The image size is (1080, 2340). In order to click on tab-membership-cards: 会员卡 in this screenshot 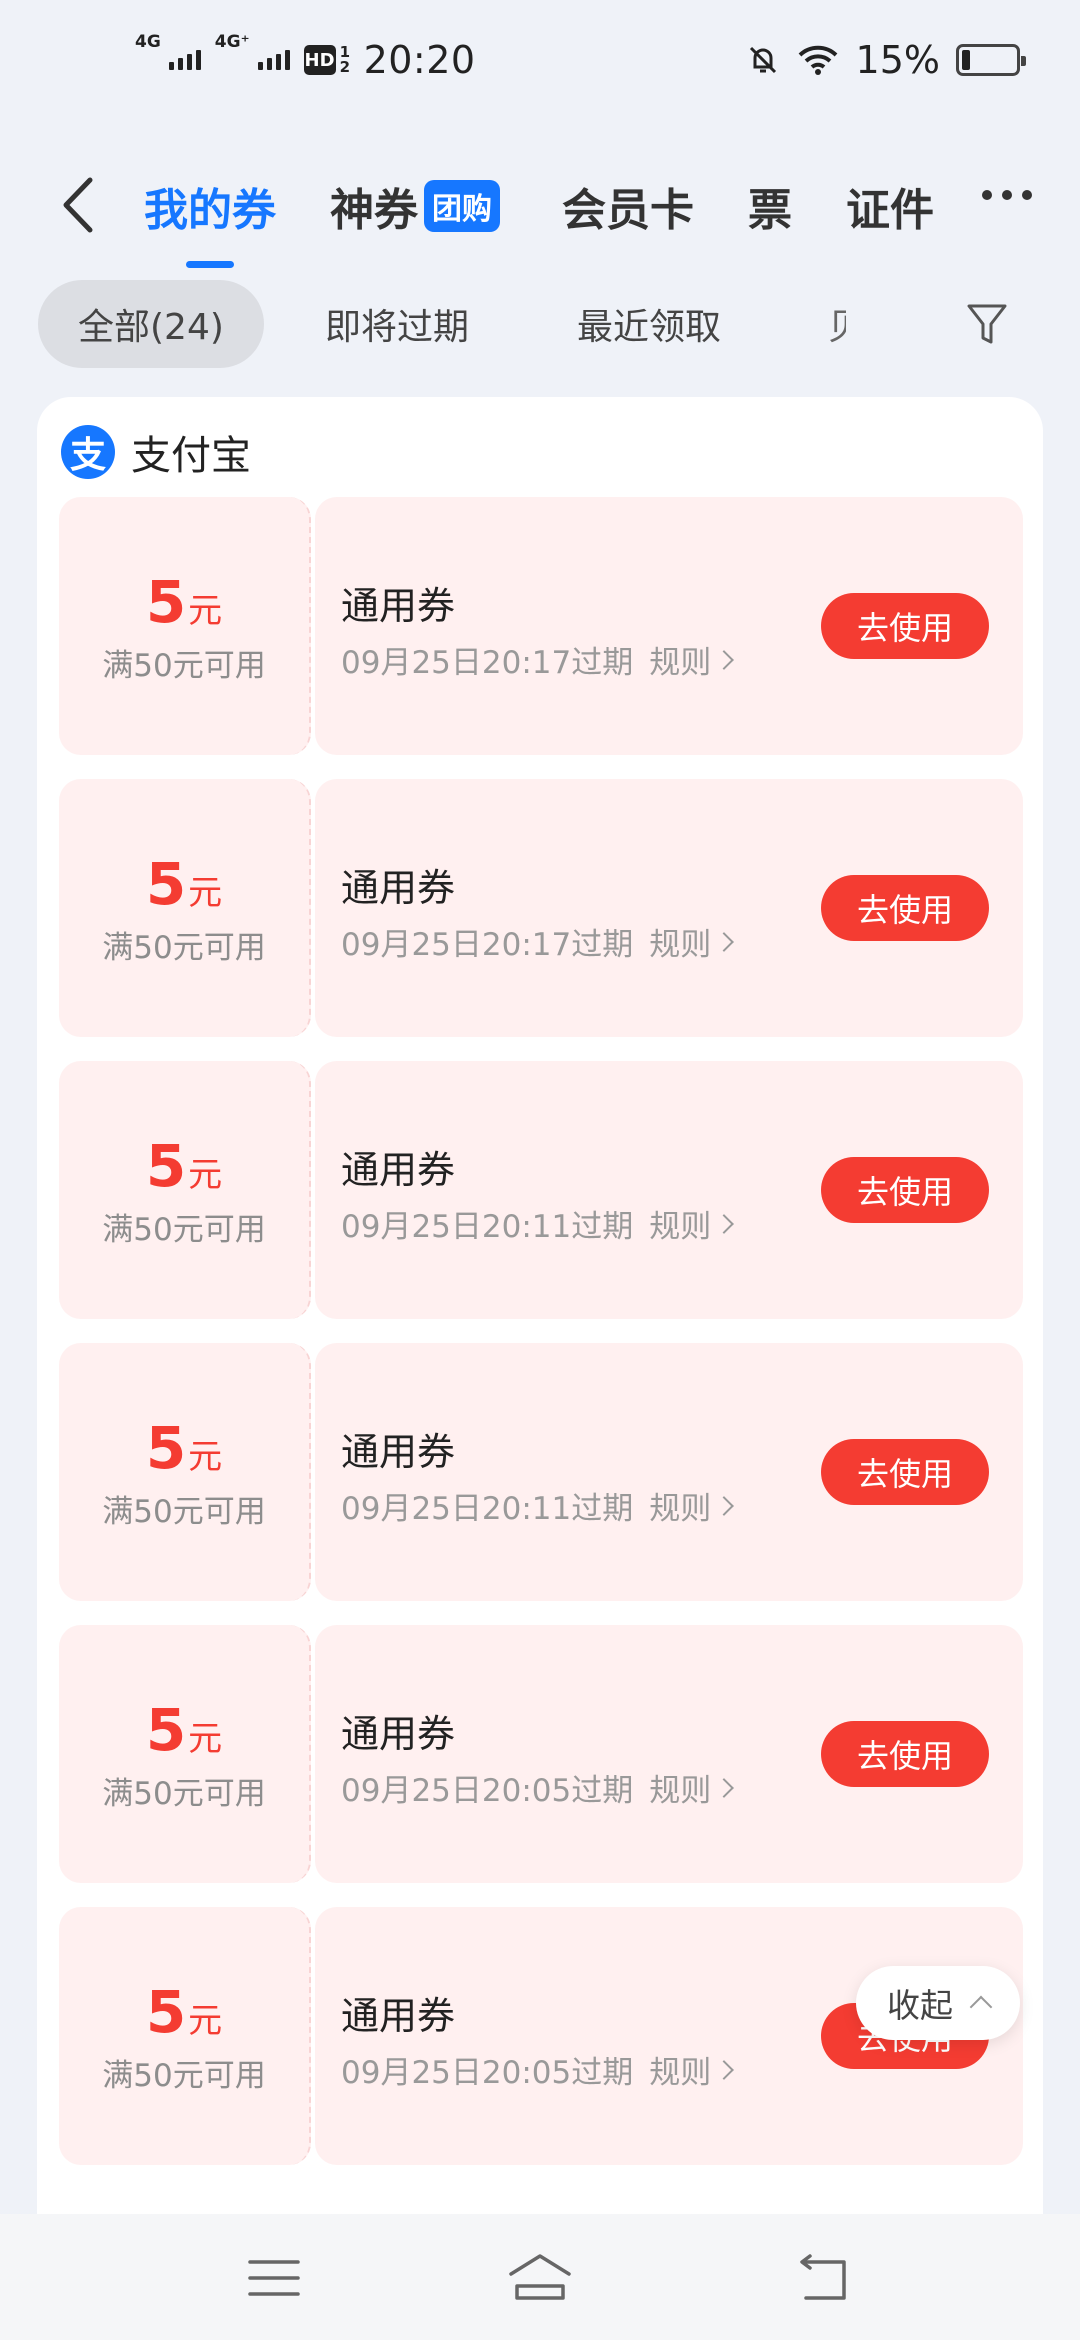, I will do `click(628, 206)`.